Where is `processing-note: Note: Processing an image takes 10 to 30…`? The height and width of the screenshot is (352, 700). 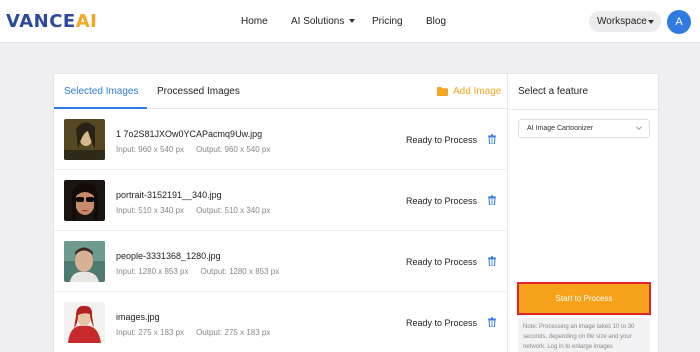
processing-note: Note: Processing an image takes 10 to 30… is located at coordinates (584, 335).